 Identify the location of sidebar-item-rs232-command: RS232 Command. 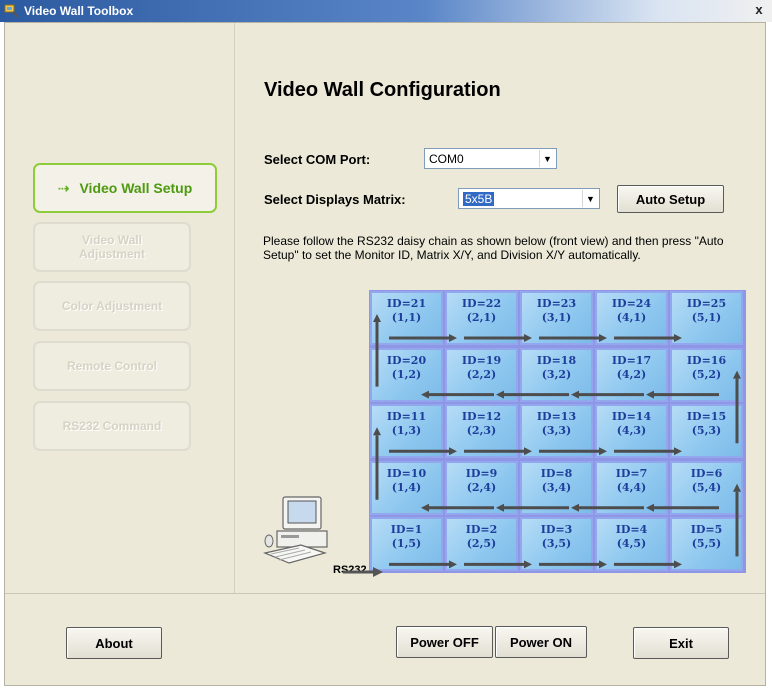
(112, 426).